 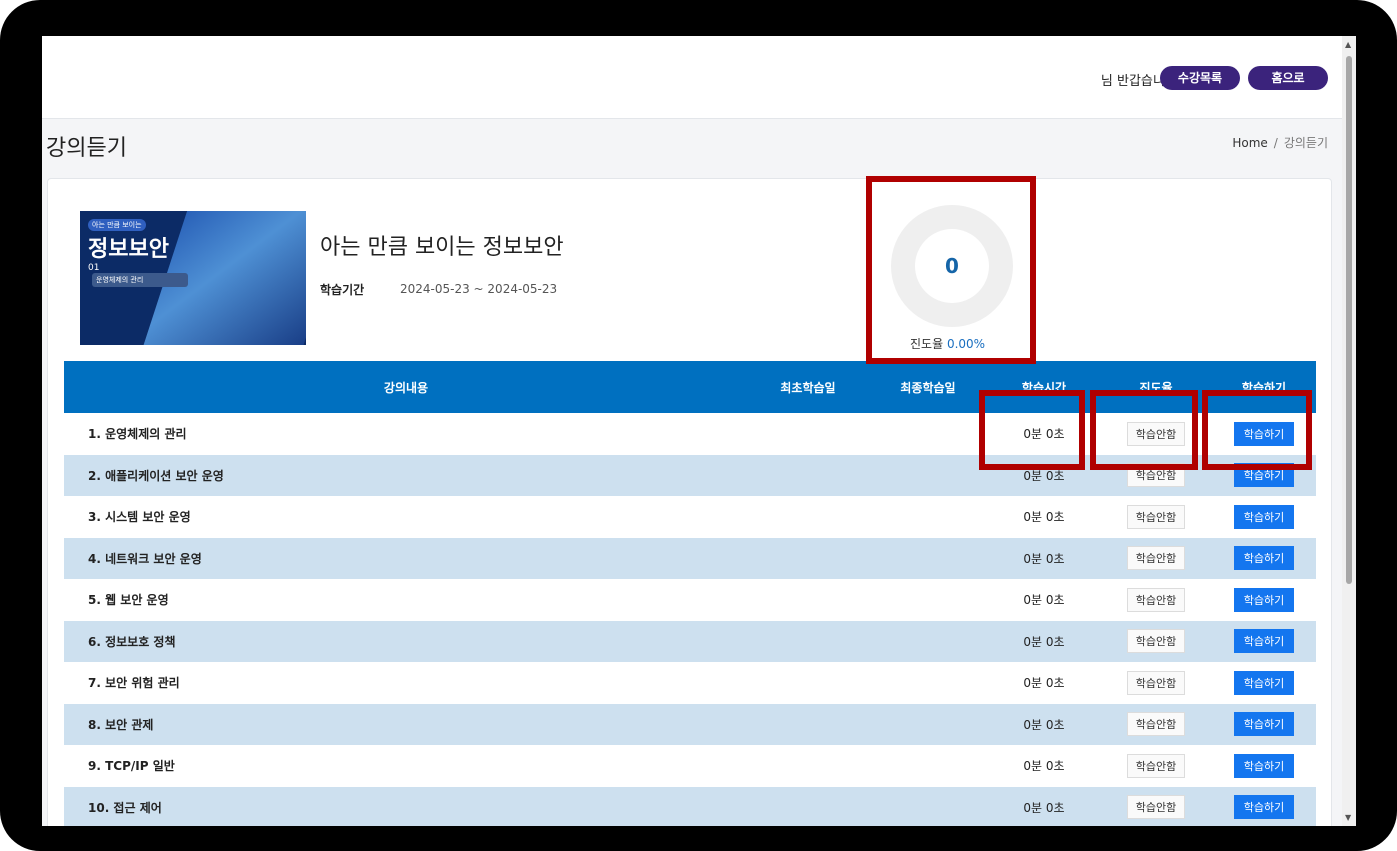 I want to click on column-header-first-date: 최초학습일, so click(x=808, y=387).